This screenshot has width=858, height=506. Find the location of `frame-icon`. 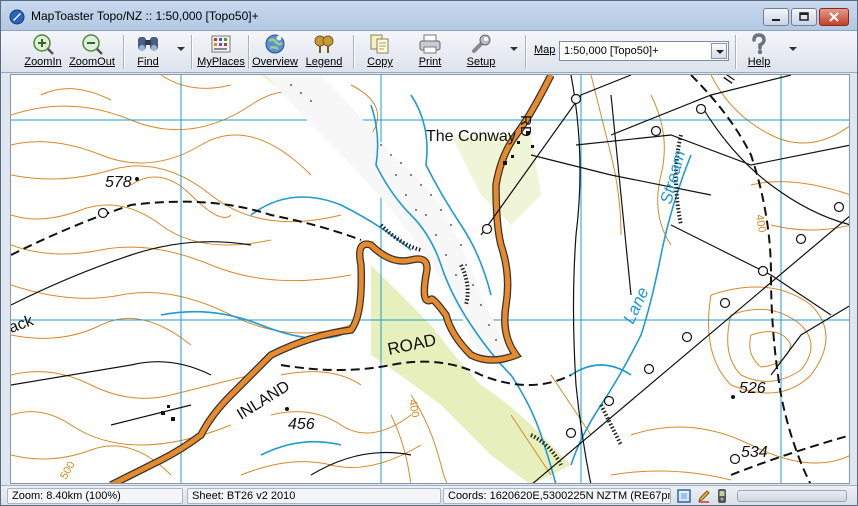

frame-icon is located at coordinates (684, 496).